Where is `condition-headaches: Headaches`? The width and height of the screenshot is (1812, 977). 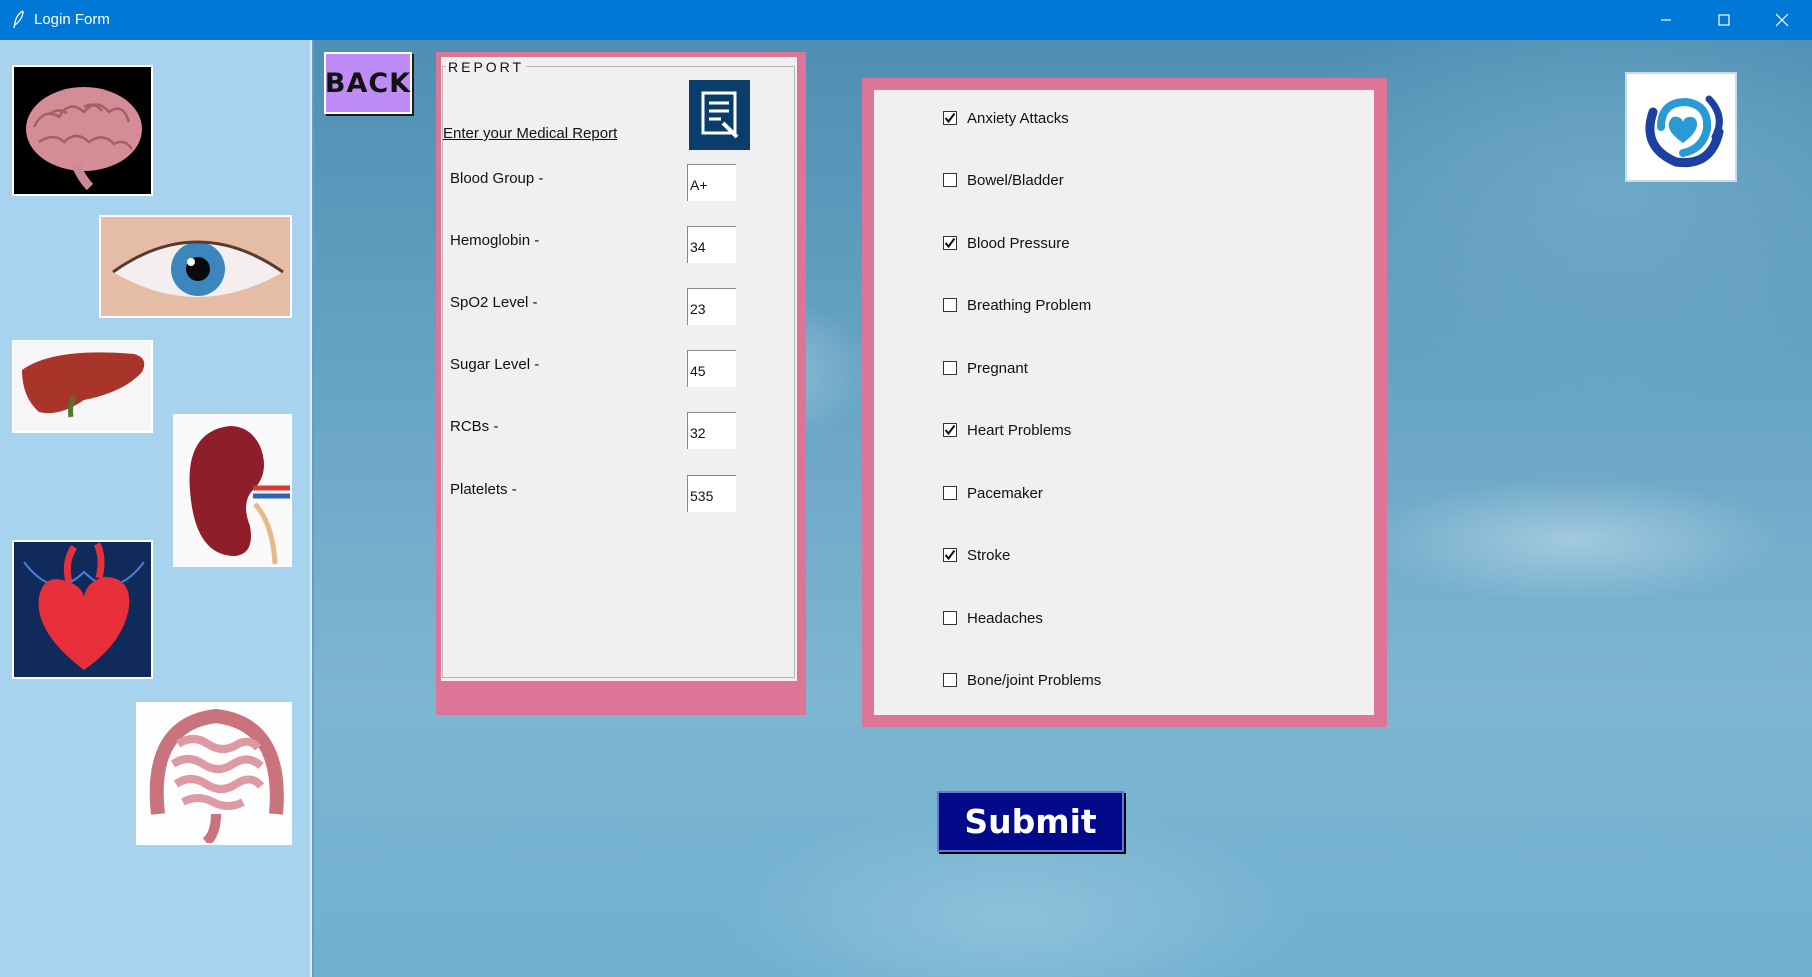
condition-headaches: Headaches is located at coordinates (993, 618).